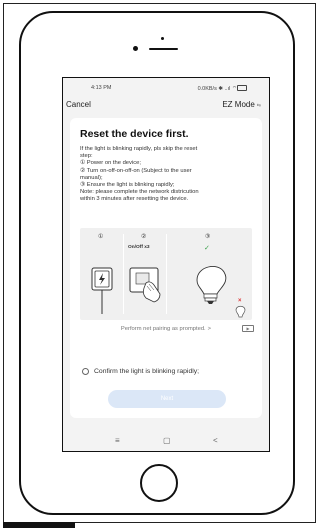 Image resolution: width=323 pixels, height=530 pixels. I want to click on pairing-prompt-text: Perform net pairing as prompted., so click(163, 329).